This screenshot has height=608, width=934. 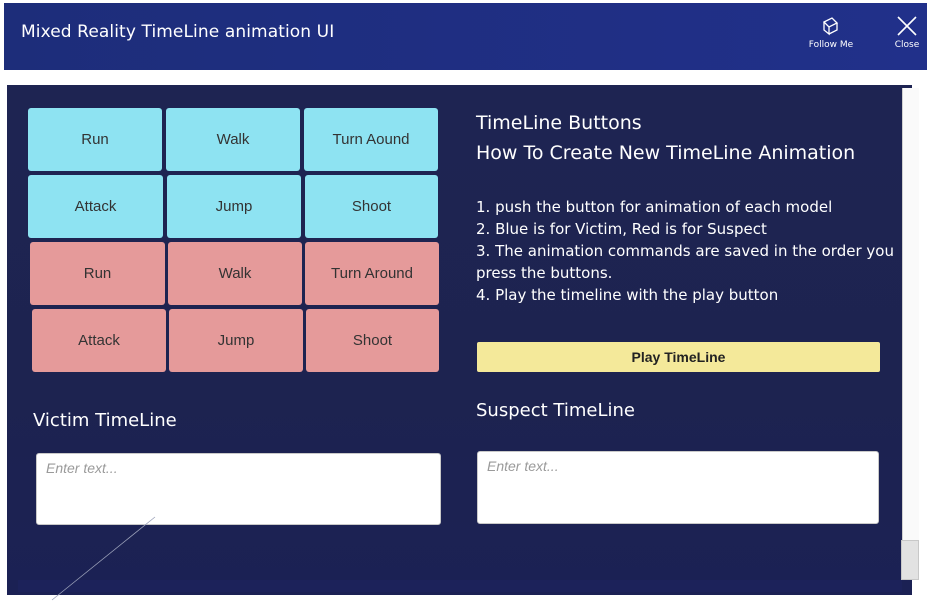 I want to click on hand-ray-pointer, so click(x=103, y=558).